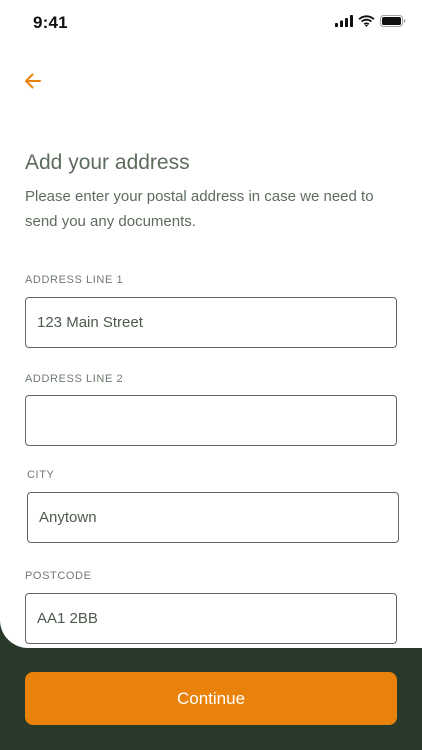  Describe the element at coordinates (393, 21) in the screenshot. I see `battery-icon` at that location.